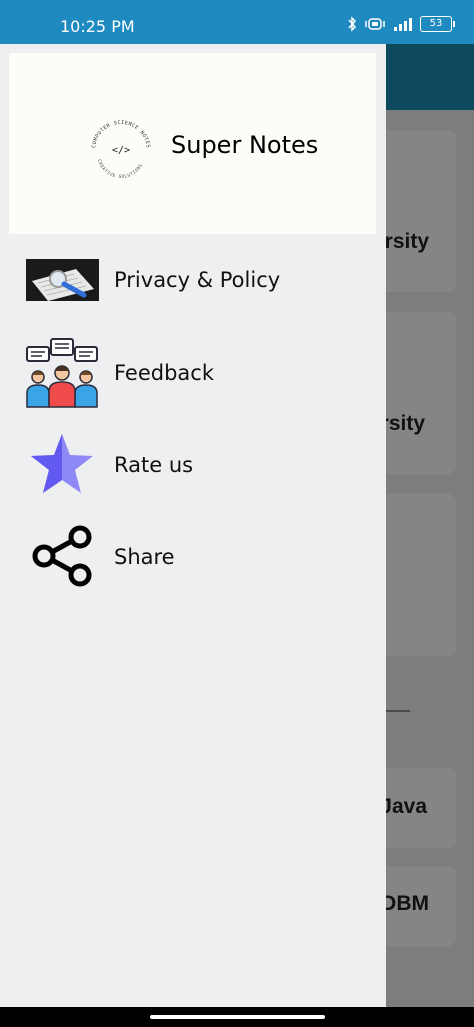 This screenshot has height=1027, width=474. What do you see at coordinates (375, 24) in the screenshot?
I see `vibrate-icon` at bounding box center [375, 24].